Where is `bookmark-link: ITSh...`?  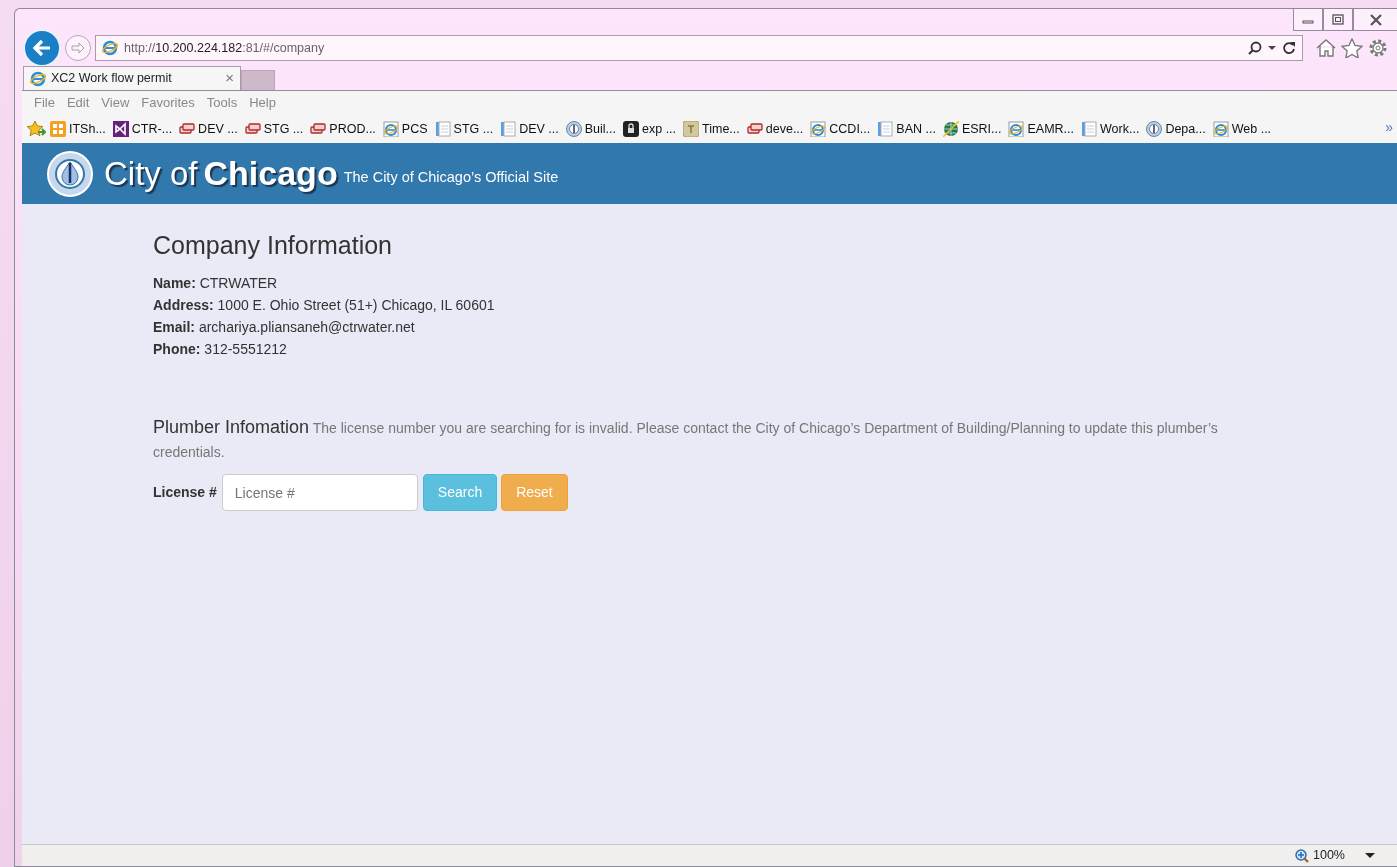
bookmark-link: ITSh... is located at coordinates (78, 129).